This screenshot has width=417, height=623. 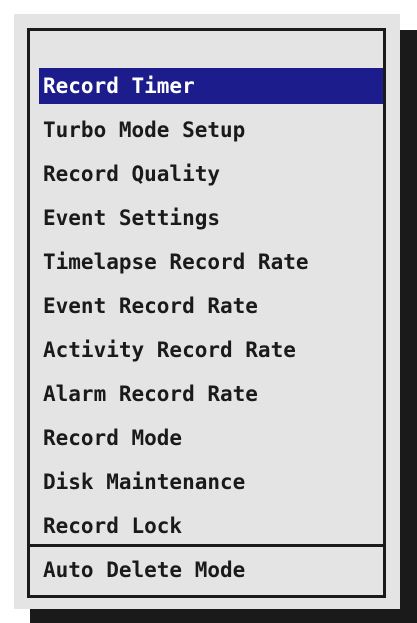 I want to click on menu-item-record-quality: Record Quality, so click(x=129, y=174).